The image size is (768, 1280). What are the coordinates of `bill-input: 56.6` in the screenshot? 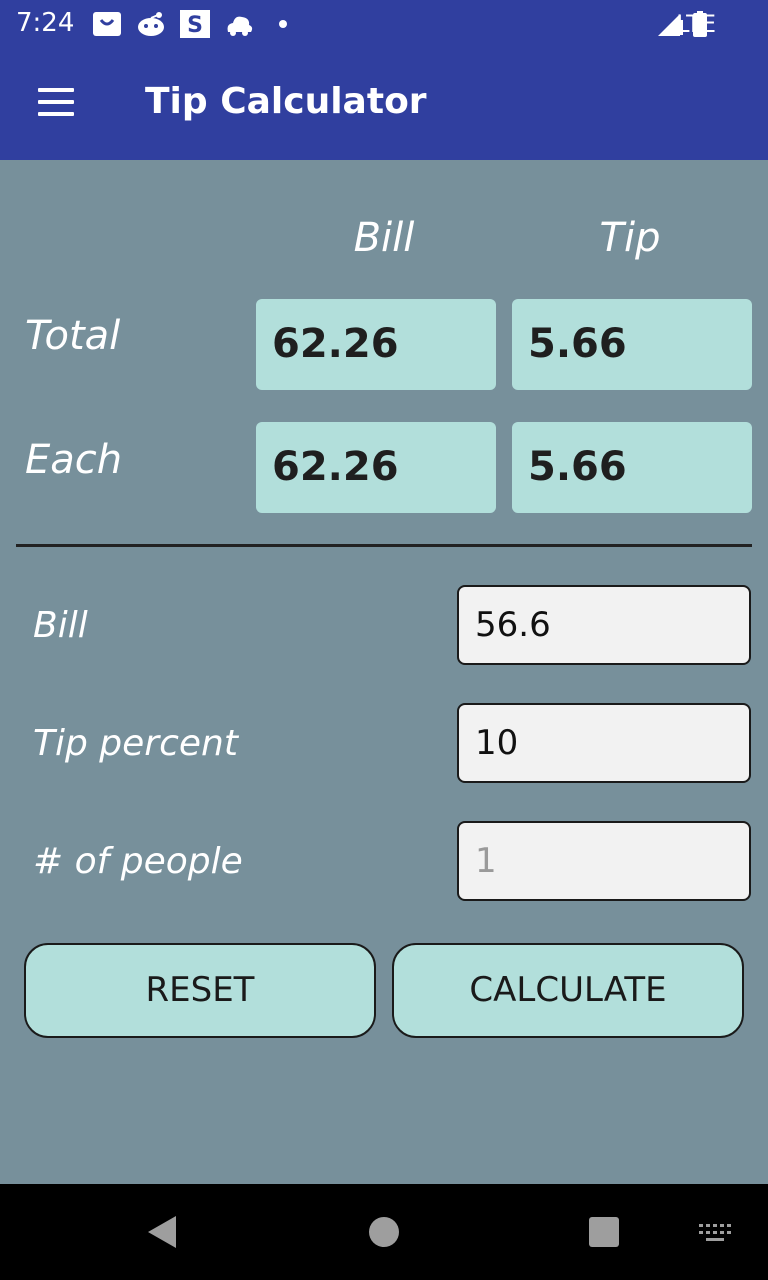 It's located at (604, 625).